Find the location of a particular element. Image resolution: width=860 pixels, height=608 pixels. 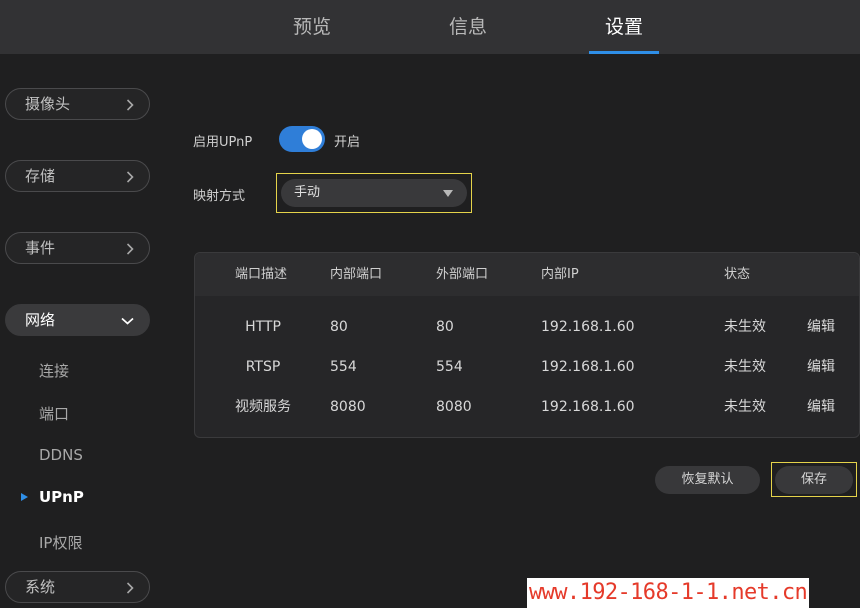

column-header-internal-port: 内部端口 is located at coordinates (356, 274).